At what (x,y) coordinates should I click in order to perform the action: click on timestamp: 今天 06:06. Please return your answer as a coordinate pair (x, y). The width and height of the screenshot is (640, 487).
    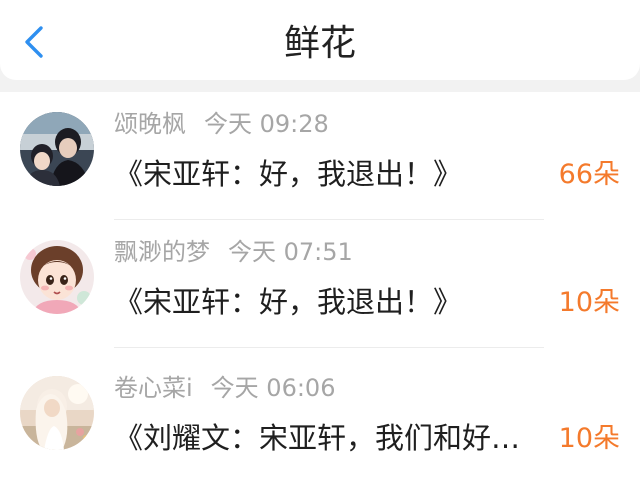
    Looking at the image, I should click on (273, 388).